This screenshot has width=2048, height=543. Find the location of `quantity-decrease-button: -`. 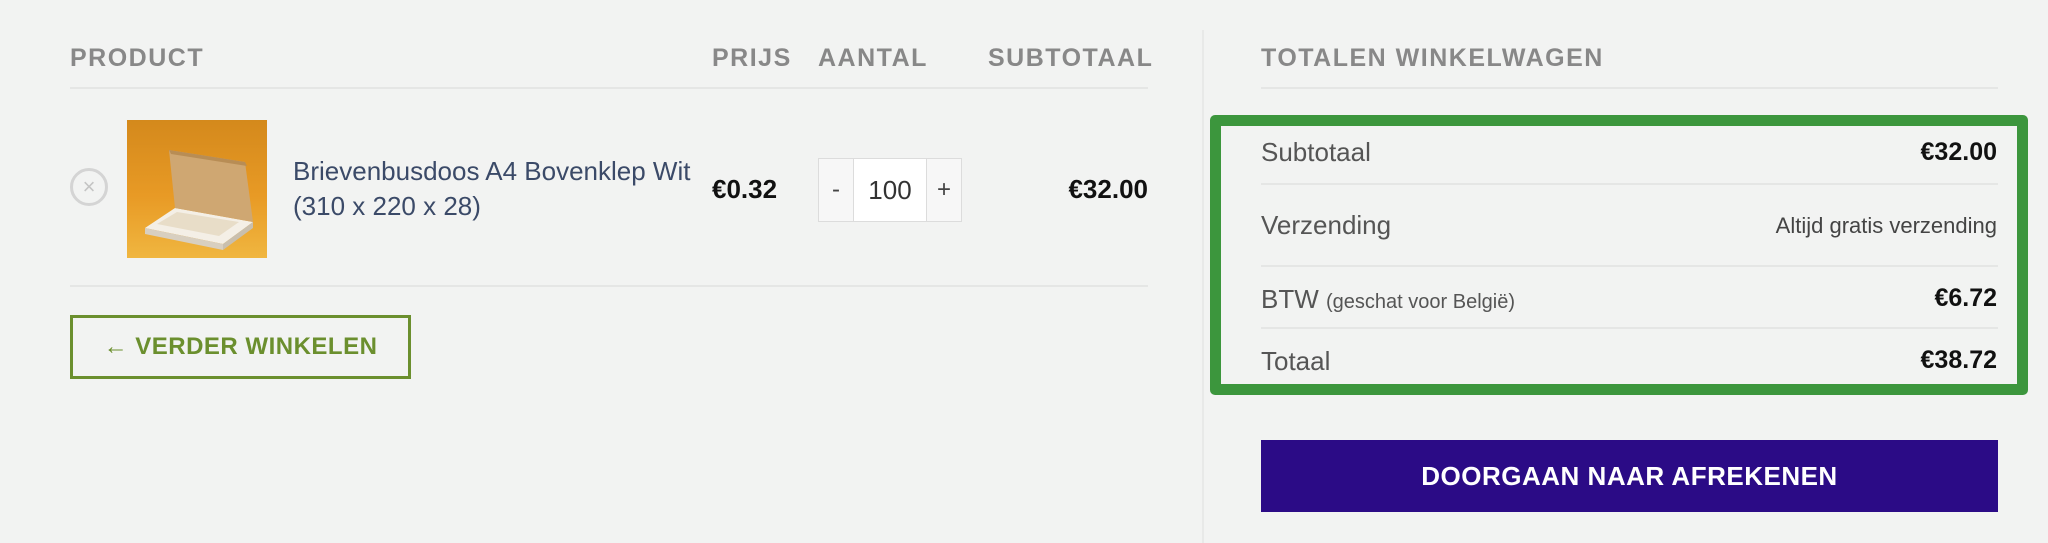

quantity-decrease-button: - is located at coordinates (836, 190).